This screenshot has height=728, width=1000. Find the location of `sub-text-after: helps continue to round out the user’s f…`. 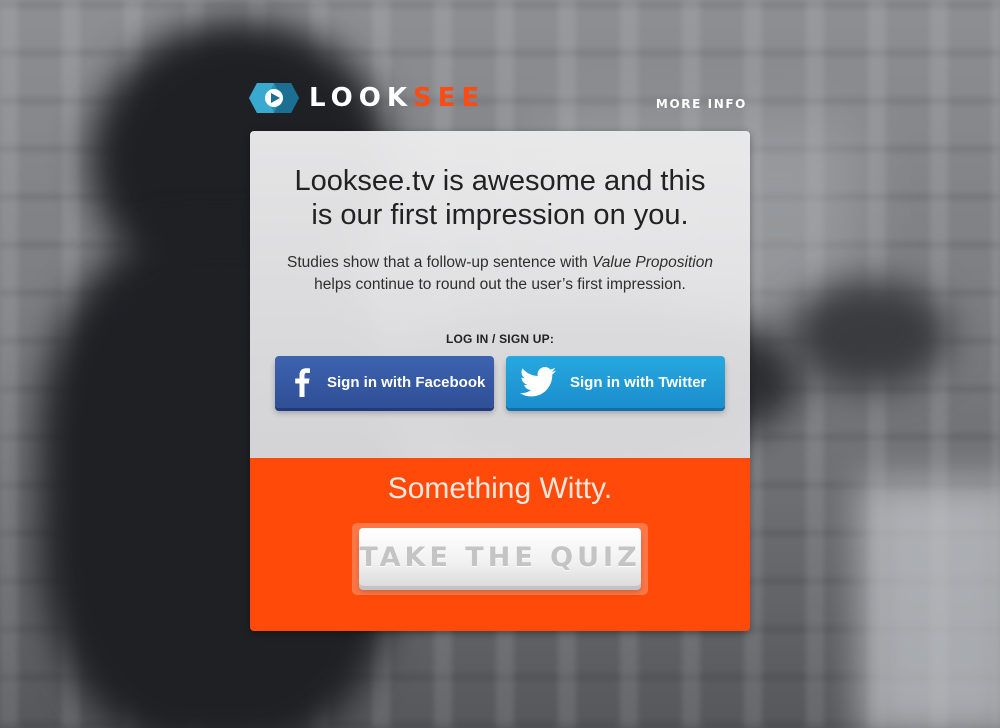

sub-text-after: helps continue to round out the user’s f… is located at coordinates (500, 284).